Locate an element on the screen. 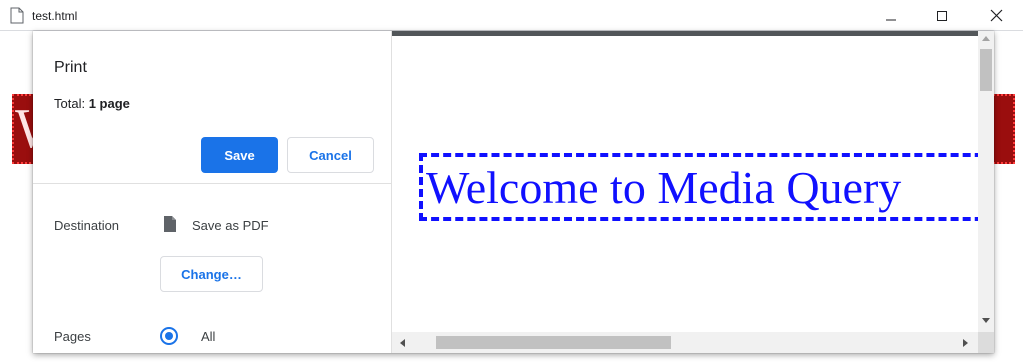  minimize-icon is located at coordinates (891, 15).